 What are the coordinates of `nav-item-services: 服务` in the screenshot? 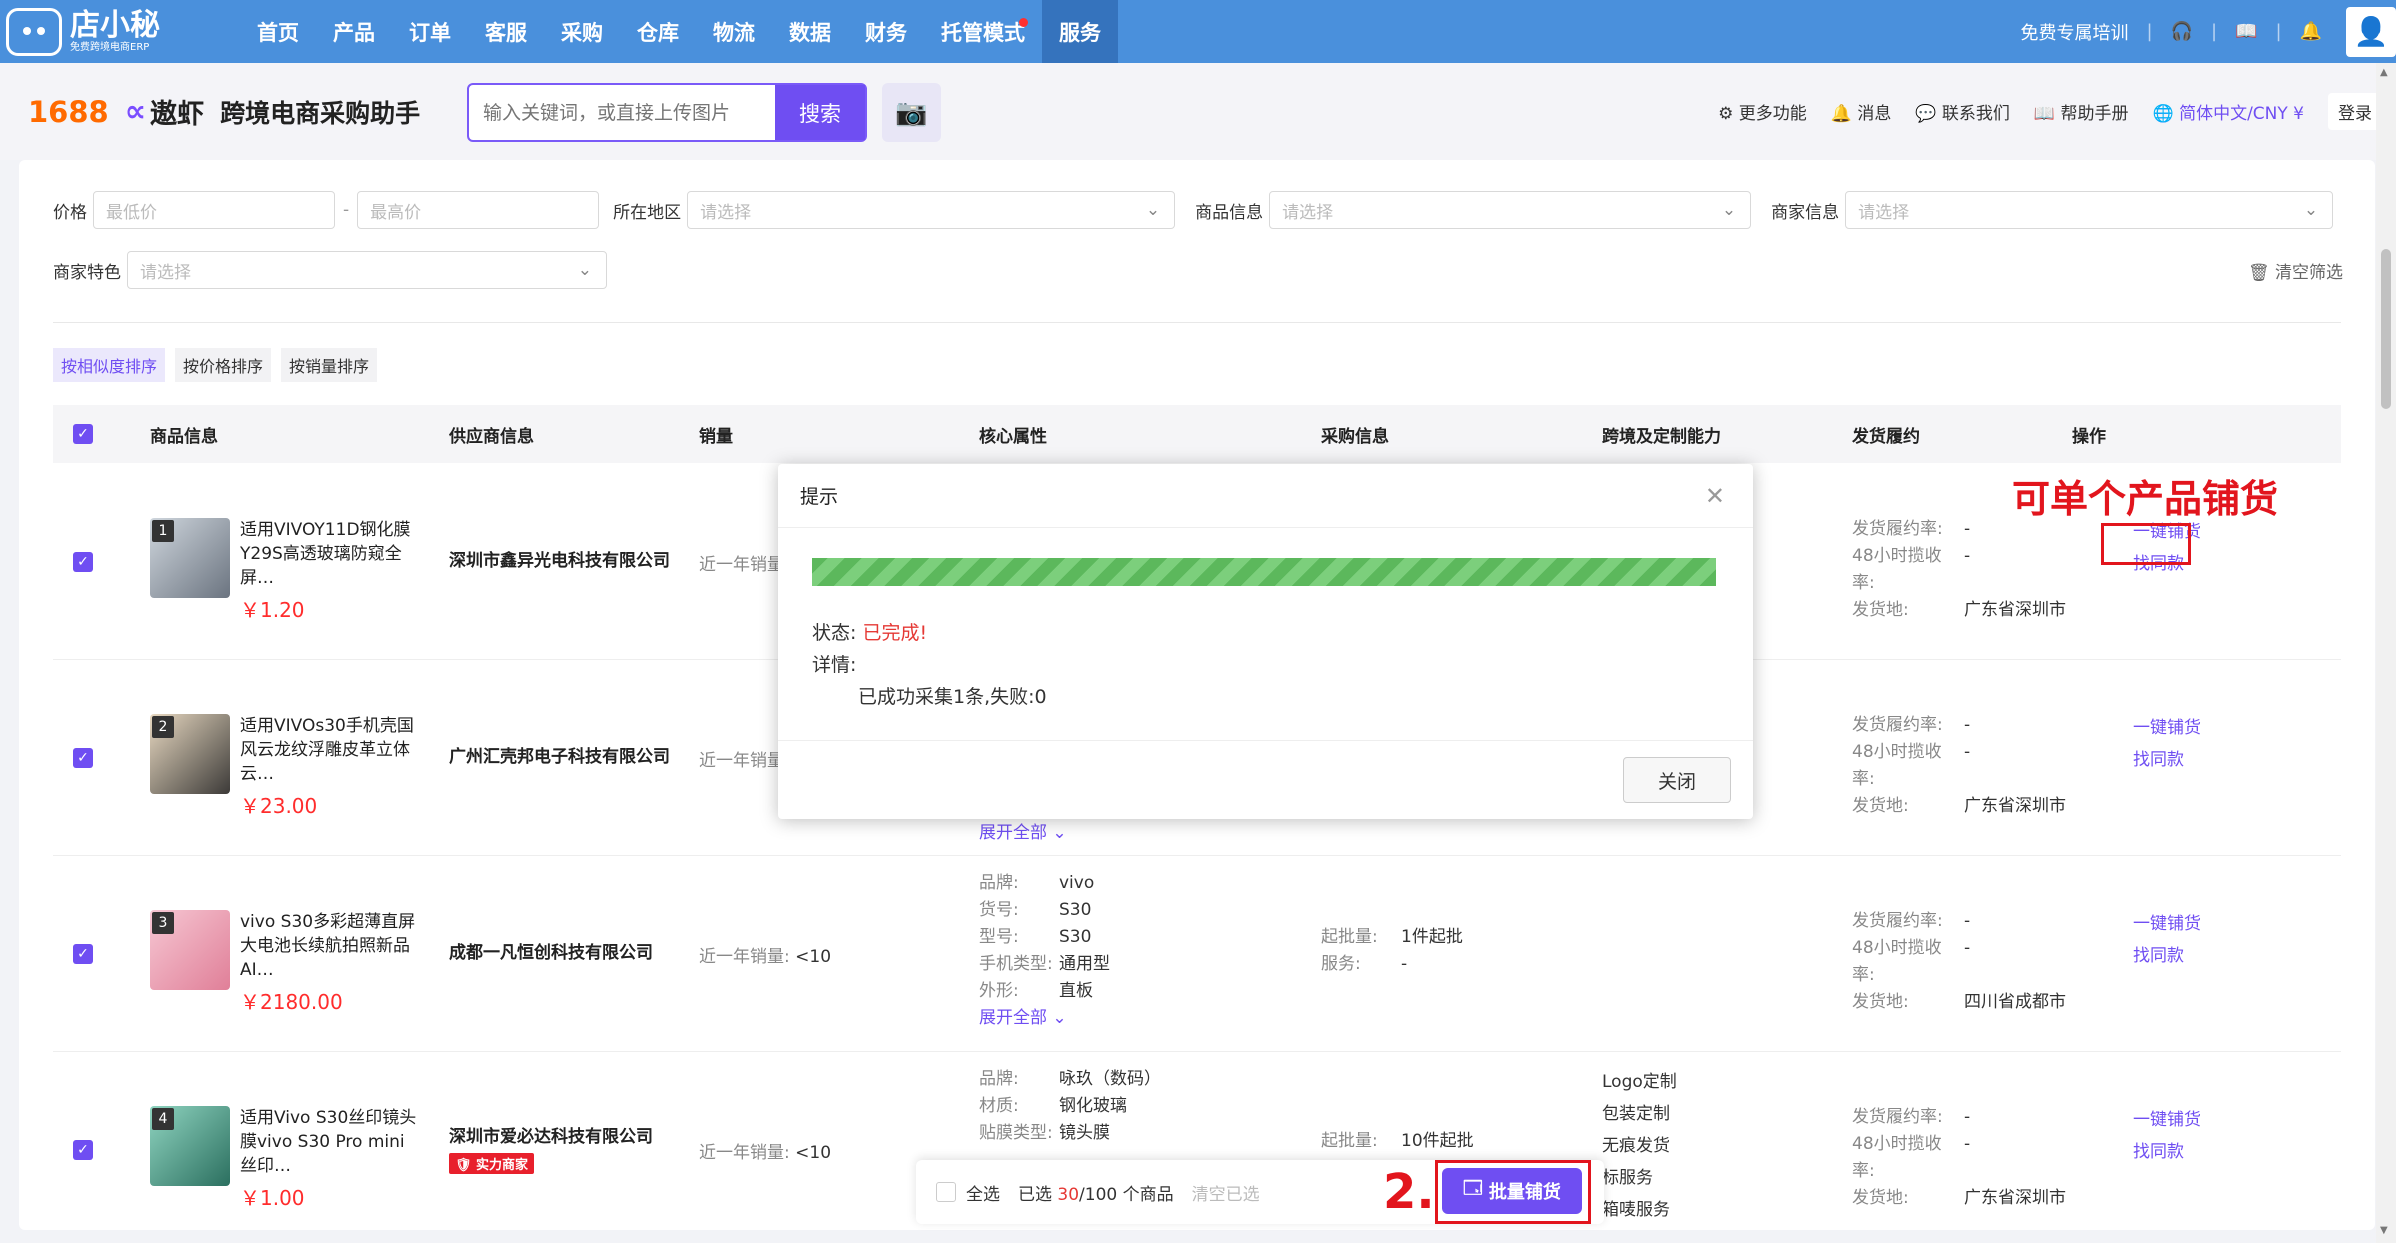 It's located at (1080, 31).